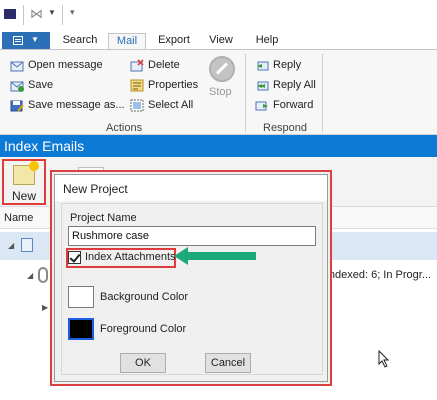 Image resolution: width=437 pixels, height=400 pixels. Describe the element at coordinates (127, 41) in the screenshot. I see `tab-mail: Mail` at that location.